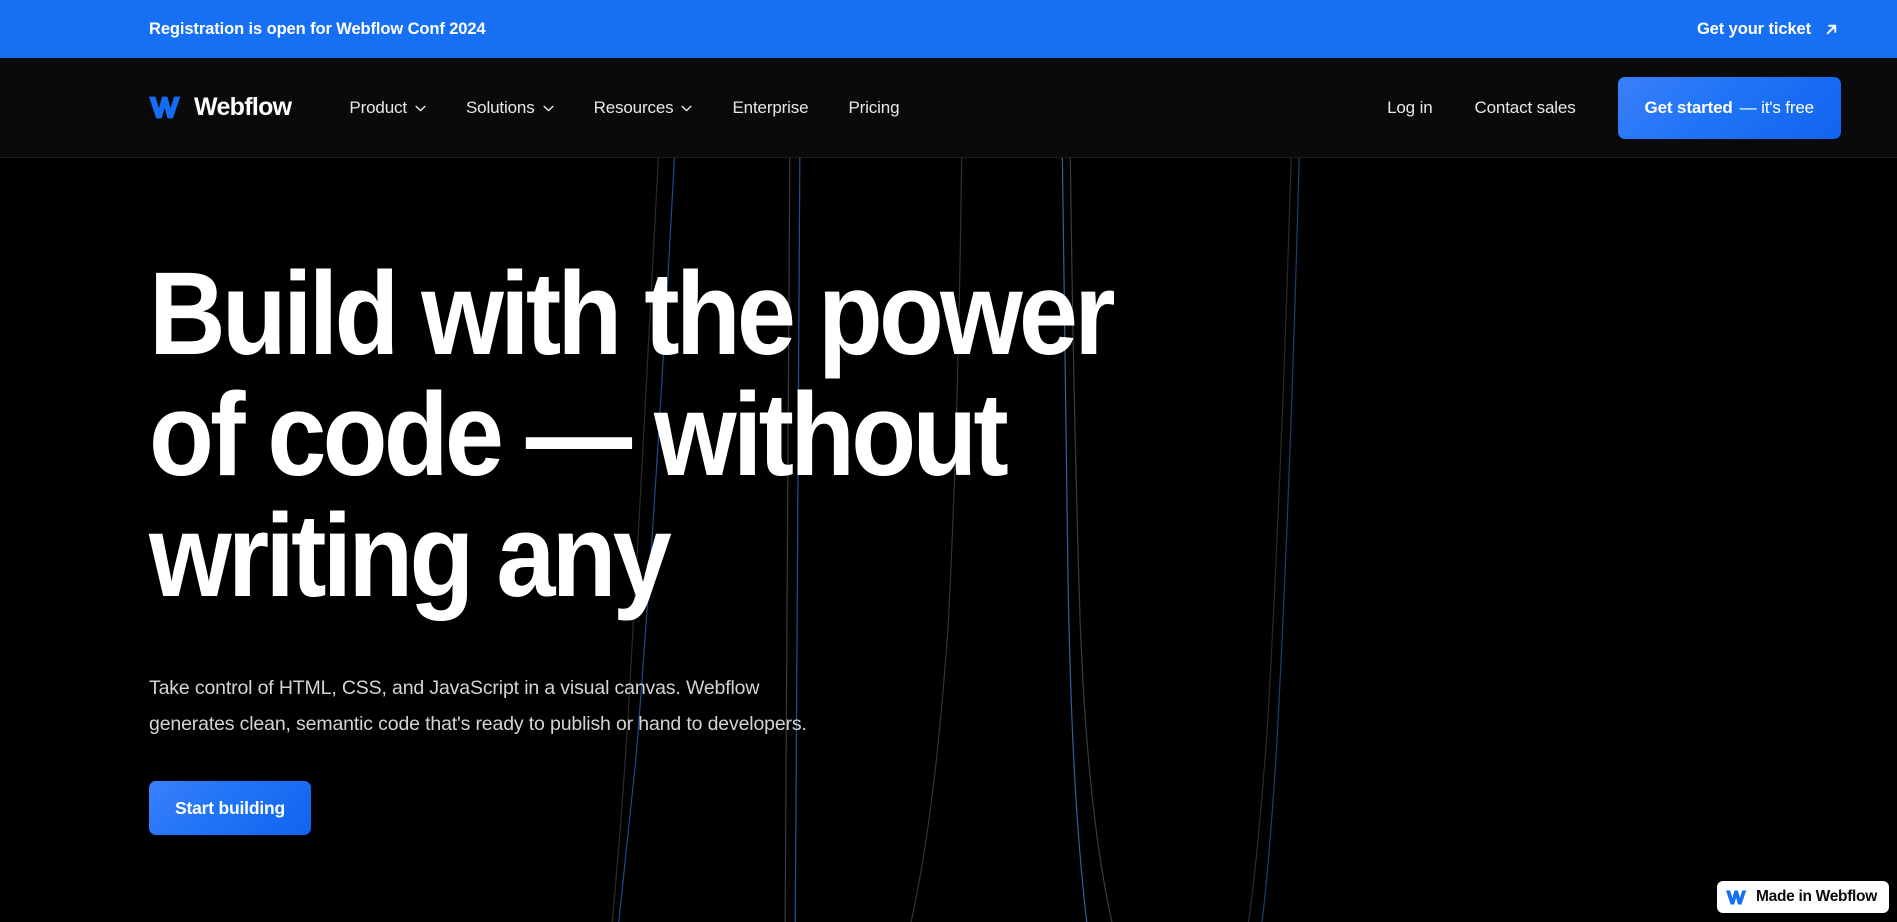  I want to click on hero-heading-line-1: Build with the power, so click(632, 314).